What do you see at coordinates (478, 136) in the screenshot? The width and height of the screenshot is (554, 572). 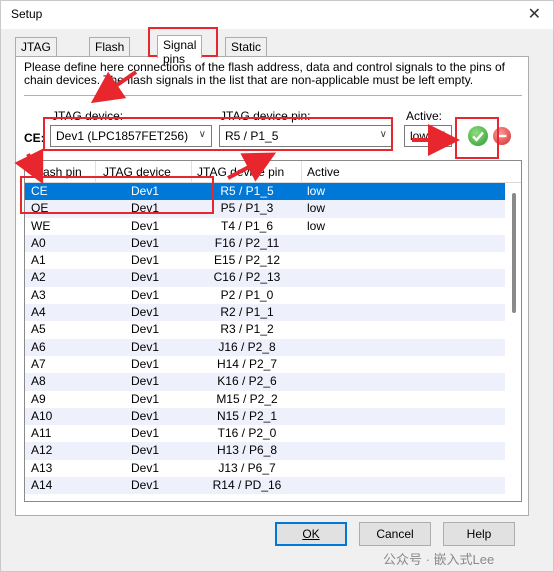 I see `apply-check-icon` at bounding box center [478, 136].